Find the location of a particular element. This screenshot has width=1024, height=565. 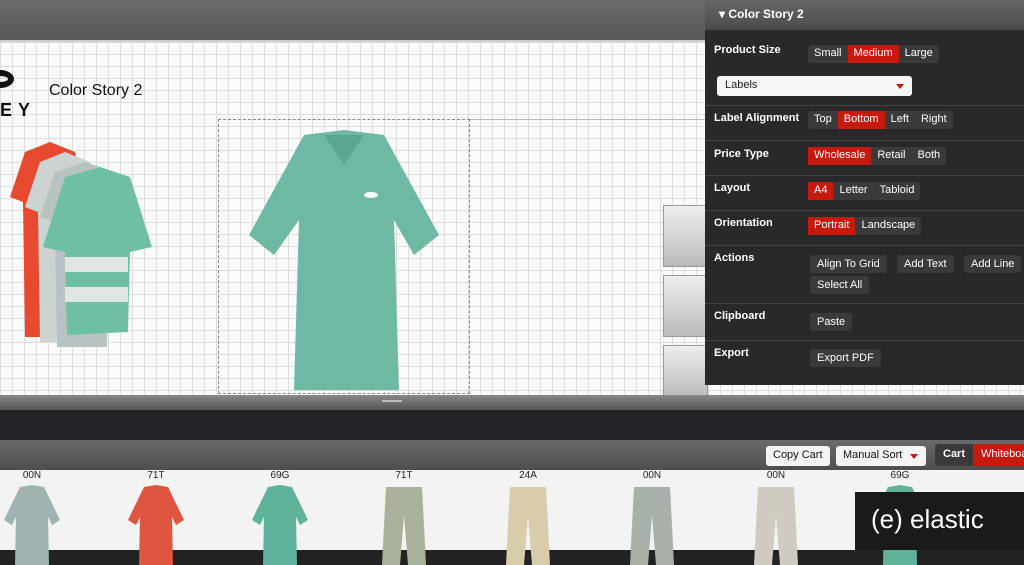

sort-select: Manual Sort is located at coordinates (881, 456).